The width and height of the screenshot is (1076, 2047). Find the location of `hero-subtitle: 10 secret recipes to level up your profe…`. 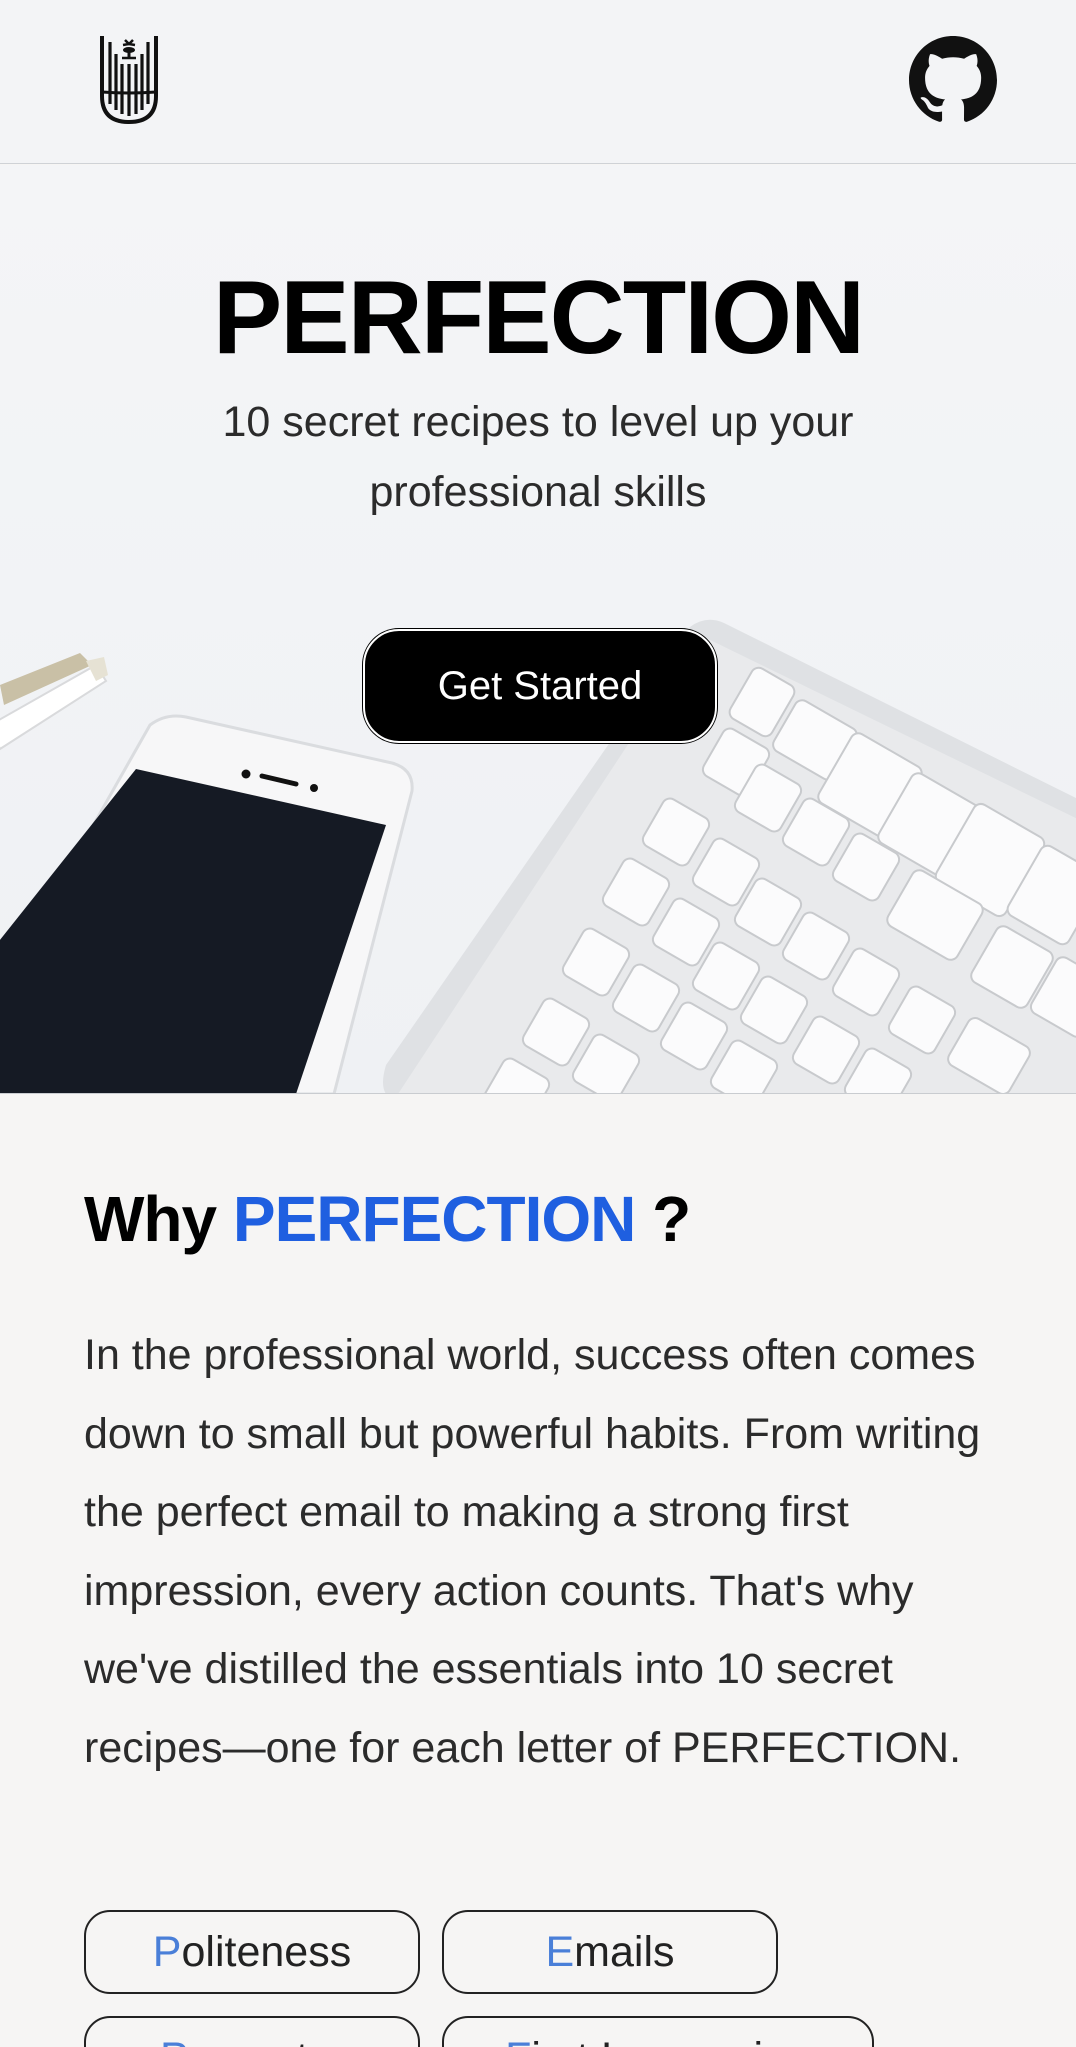

hero-subtitle: 10 secret recipes to level up your profe… is located at coordinates (538, 457).